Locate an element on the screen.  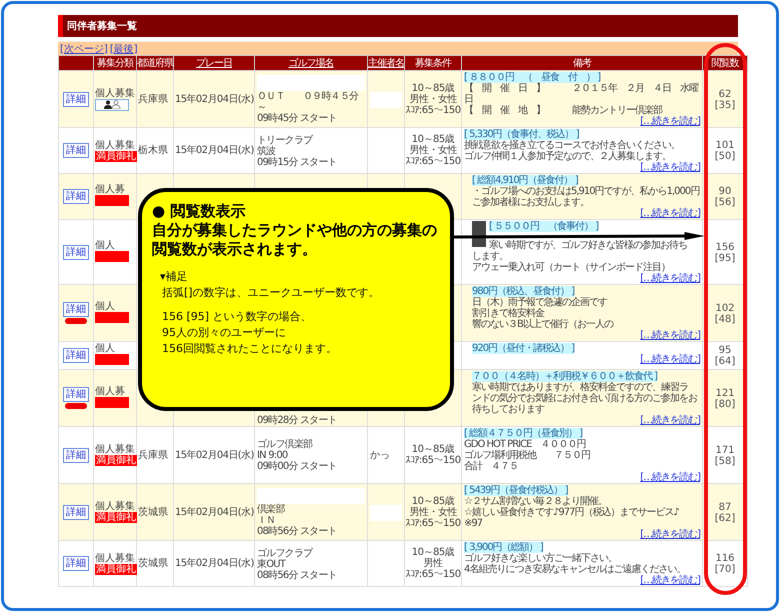
course-text: 08時56分 スタート is located at coordinates (297, 575).